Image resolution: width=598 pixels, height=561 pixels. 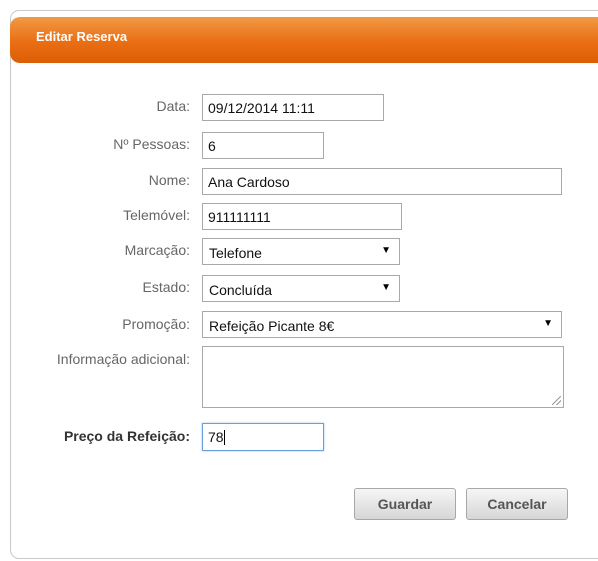 I want to click on preco-input: 78, so click(x=263, y=437).